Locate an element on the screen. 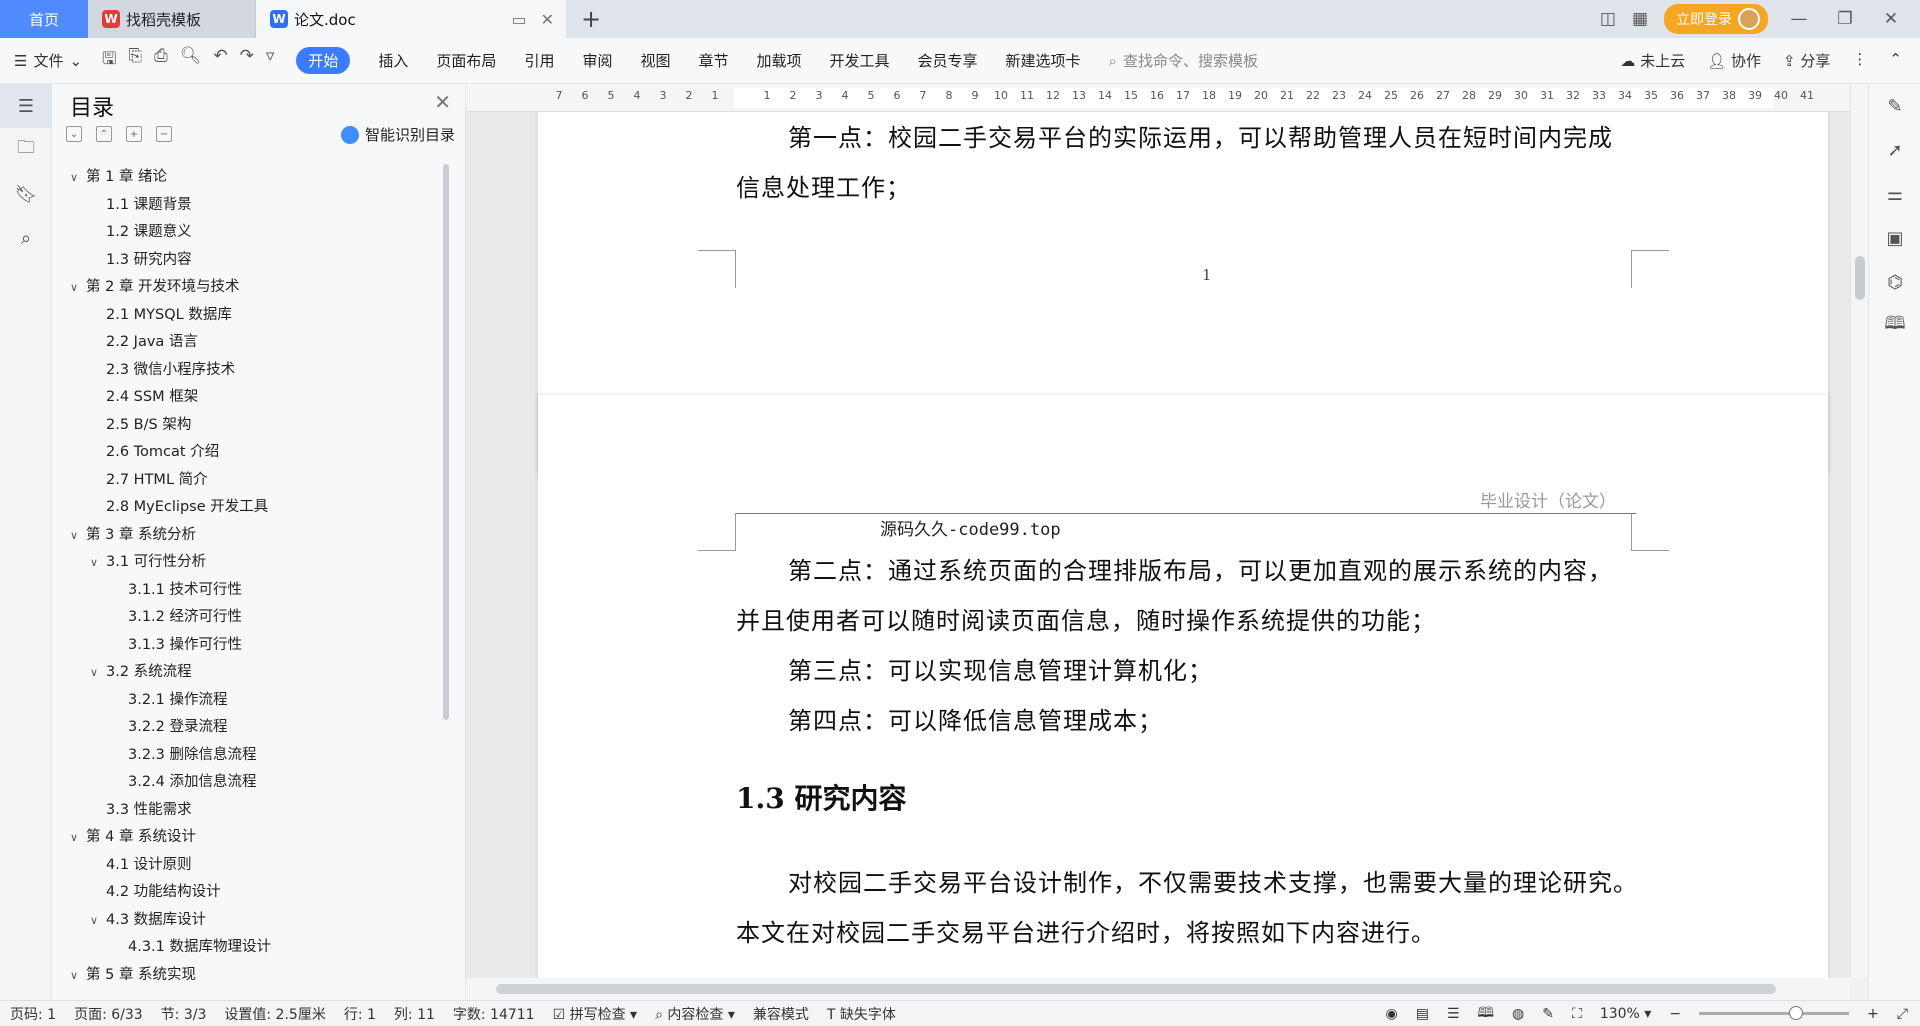 The height and width of the screenshot is (1026, 1920). toc-item: ∨ 第 1 章 绪论 is located at coordinates (256, 178).